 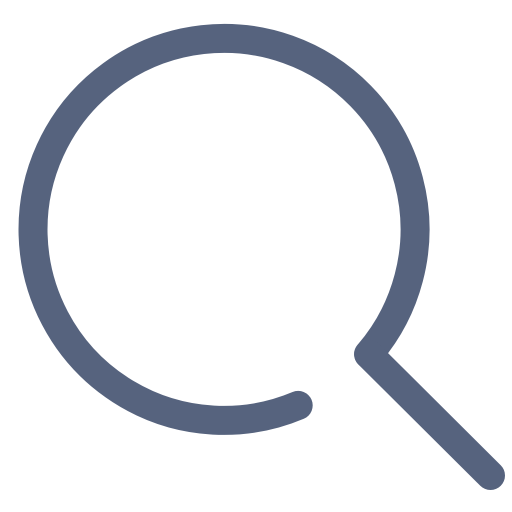 What do you see at coordinates (429, 414) in the screenshot?
I see `magnifier-handle` at bounding box center [429, 414].